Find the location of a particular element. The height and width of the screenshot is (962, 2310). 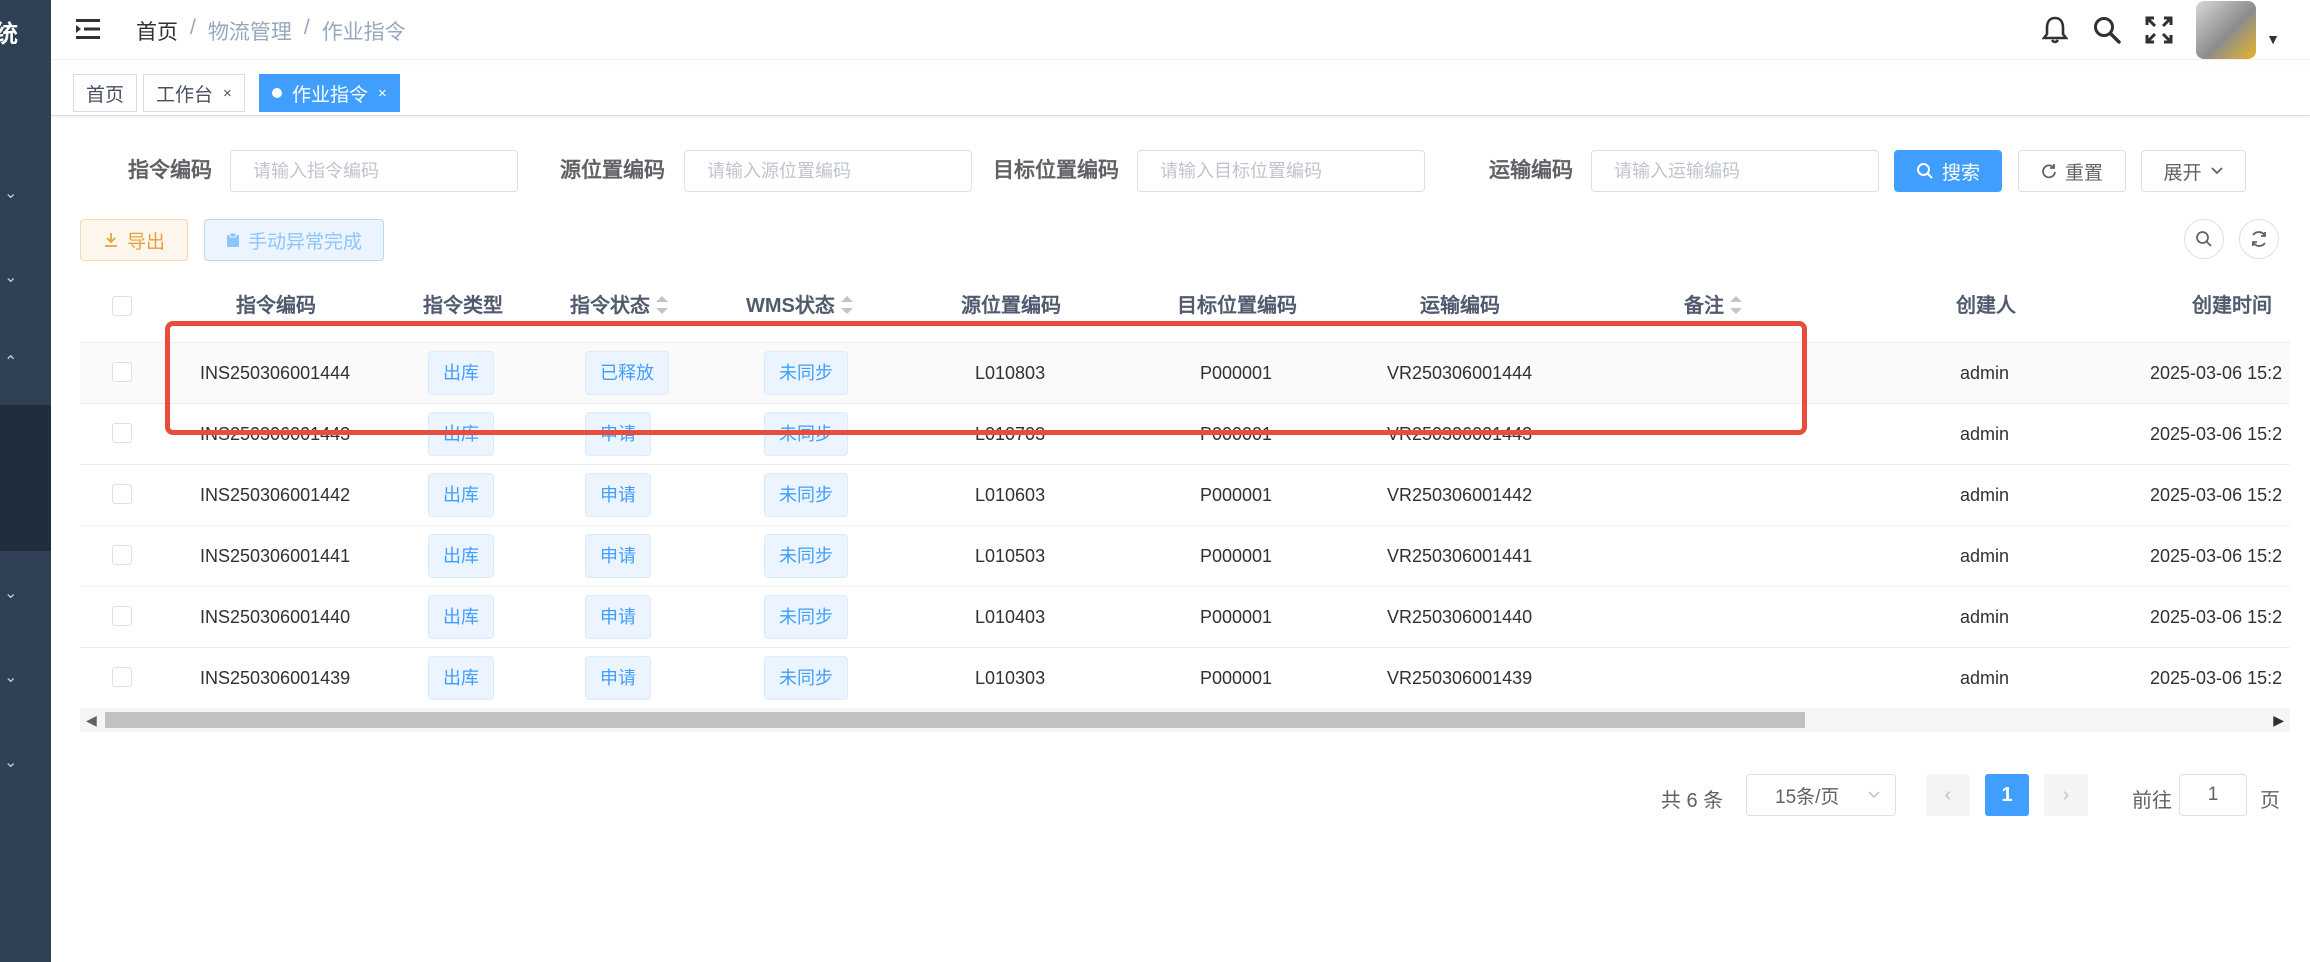

sidebar-title: 统 is located at coordinates (9, 34).